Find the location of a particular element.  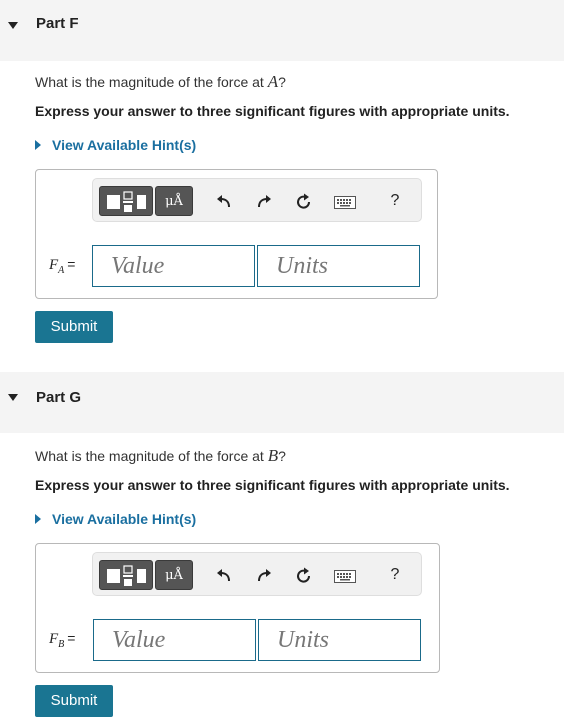

part-f-header: Part F is located at coordinates (282, 30).